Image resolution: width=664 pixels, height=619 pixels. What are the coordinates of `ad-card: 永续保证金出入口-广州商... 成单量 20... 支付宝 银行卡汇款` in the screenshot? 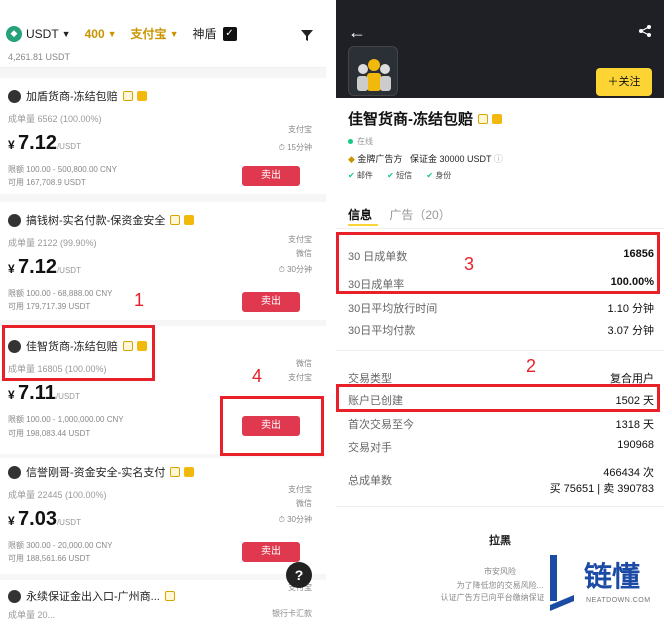 It's located at (163, 599).